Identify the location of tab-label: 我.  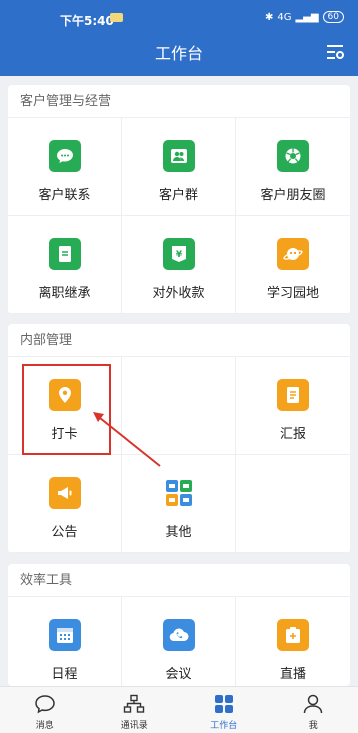
(313, 726).